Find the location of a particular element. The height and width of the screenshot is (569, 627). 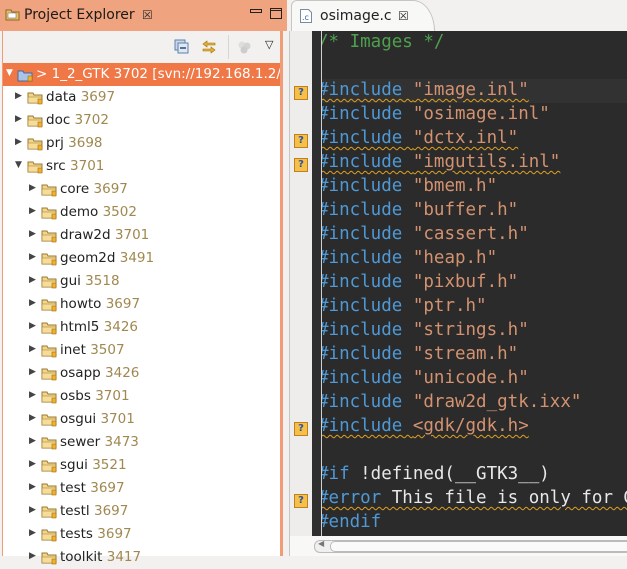

tree-item-data: ▶ data 3697 is located at coordinates (141, 97).